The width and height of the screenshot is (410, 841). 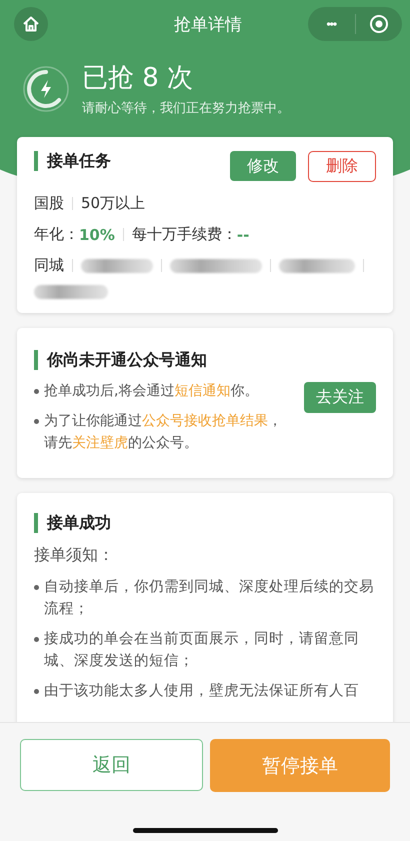 I want to click on edit-button: 修改, so click(x=263, y=166).